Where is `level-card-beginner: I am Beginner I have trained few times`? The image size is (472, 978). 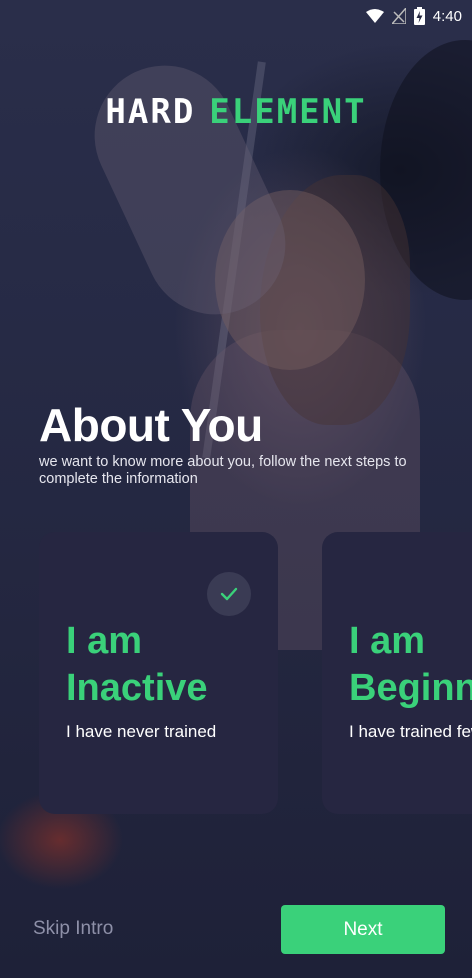 level-card-beginner: I am Beginner I have trained few times is located at coordinates (397, 673).